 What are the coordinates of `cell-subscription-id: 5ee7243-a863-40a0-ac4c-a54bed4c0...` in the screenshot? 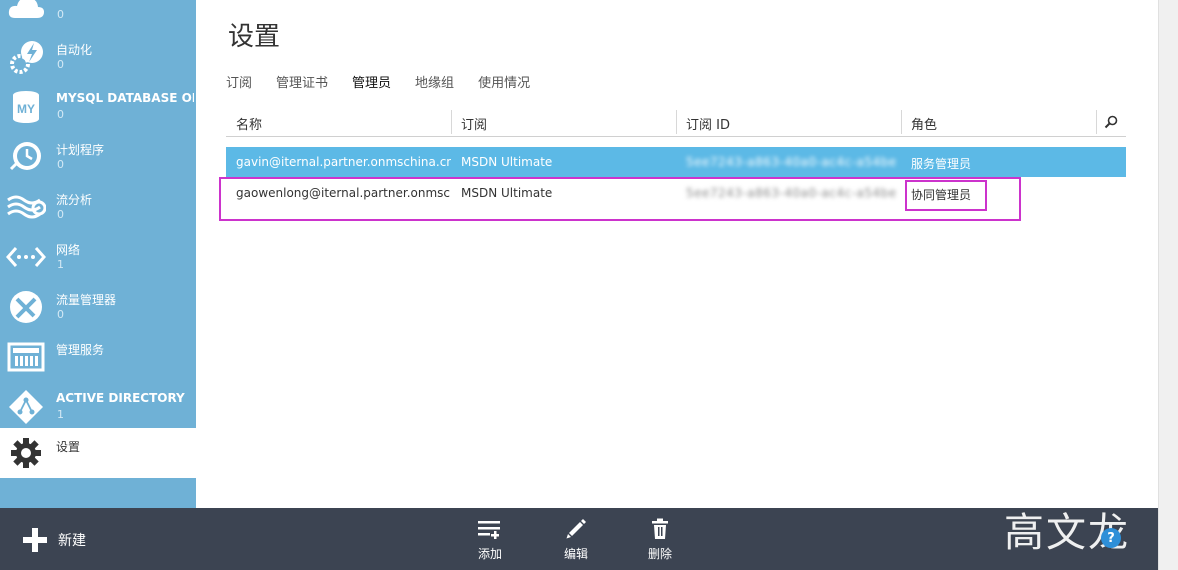 It's located at (791, 193).